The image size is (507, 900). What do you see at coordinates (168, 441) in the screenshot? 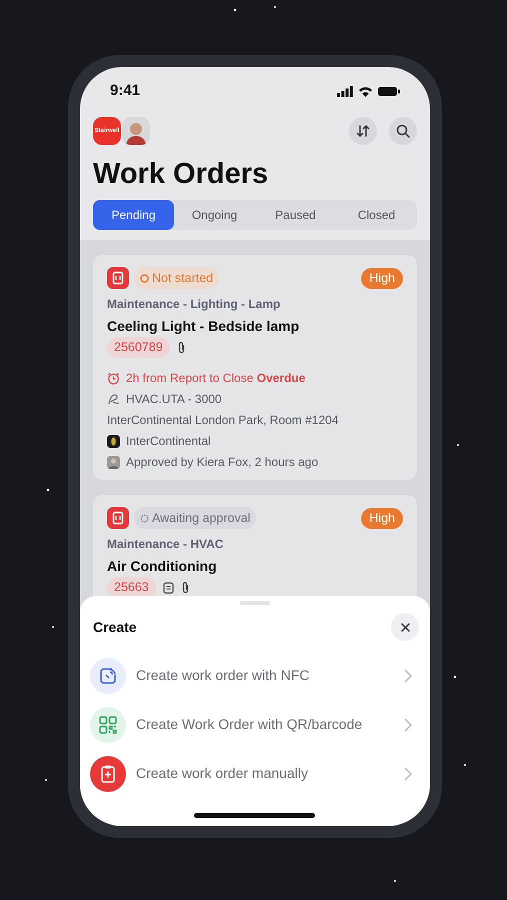
I see `company-text: InterContinental` at bounding box center [168, 441].